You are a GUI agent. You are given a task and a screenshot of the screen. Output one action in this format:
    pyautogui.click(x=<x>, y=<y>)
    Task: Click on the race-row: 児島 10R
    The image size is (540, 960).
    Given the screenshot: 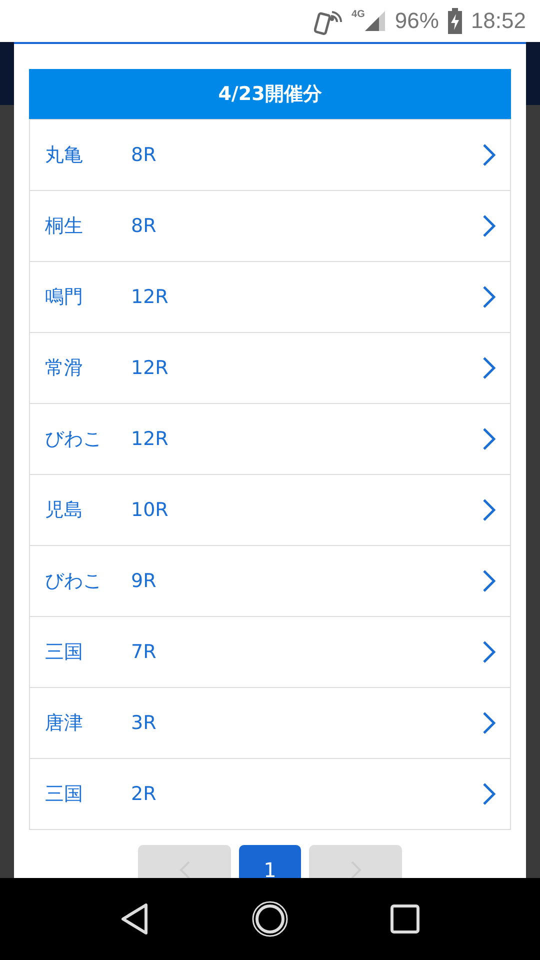 What is the action you would take?
    pyautogui.click(x=270, y=509)
    